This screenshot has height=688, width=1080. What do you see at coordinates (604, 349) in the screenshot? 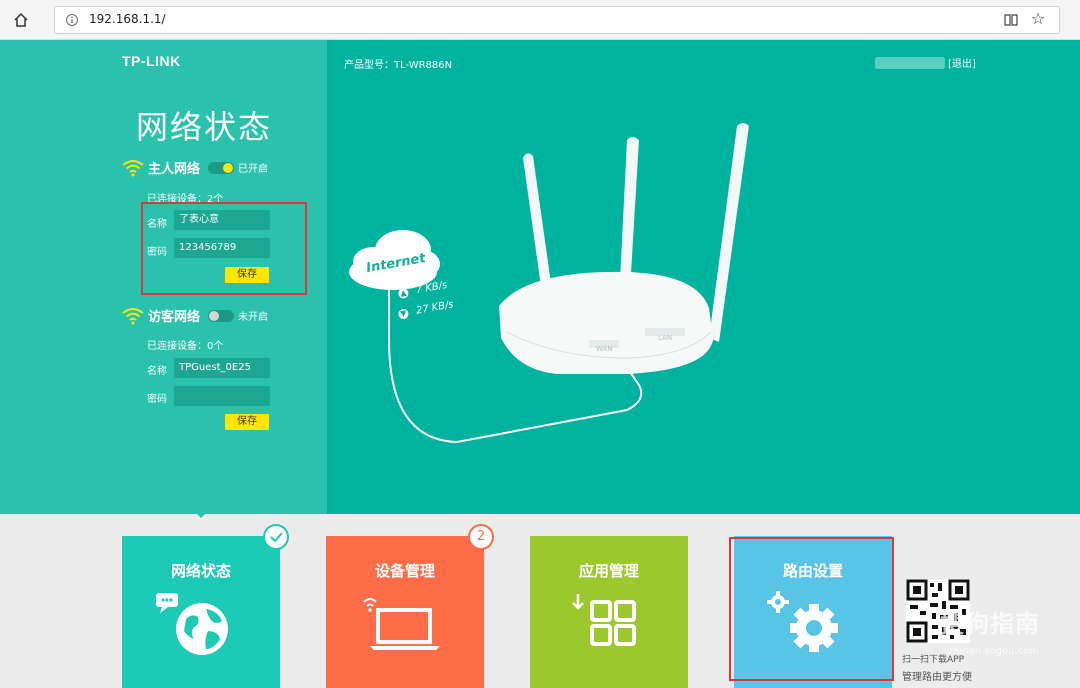
I see `wan-port-label: WAN` at bounding box center [604, 349].